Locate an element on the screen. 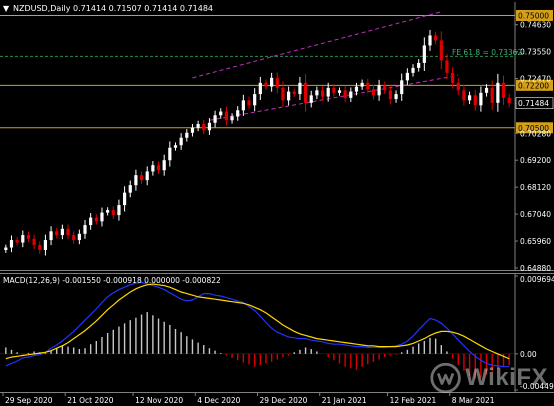 This screenshot has width=554, height=406. current-price-label: 0.71484 is located at coordinates (533, 103).